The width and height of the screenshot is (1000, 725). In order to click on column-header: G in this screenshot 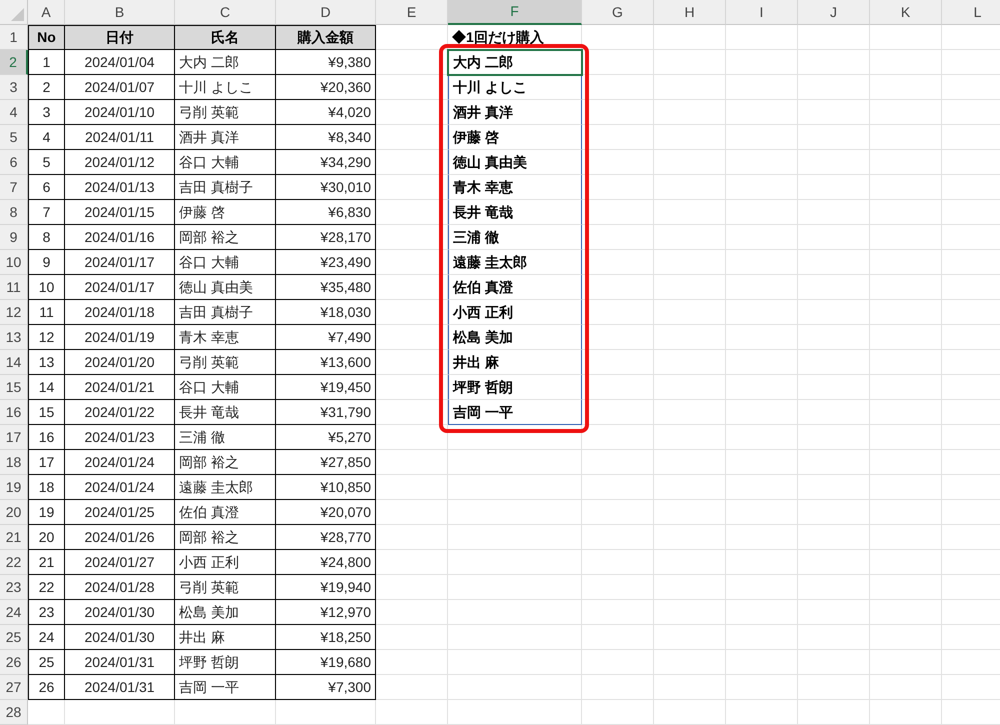, I will do `click(618, 12)`.